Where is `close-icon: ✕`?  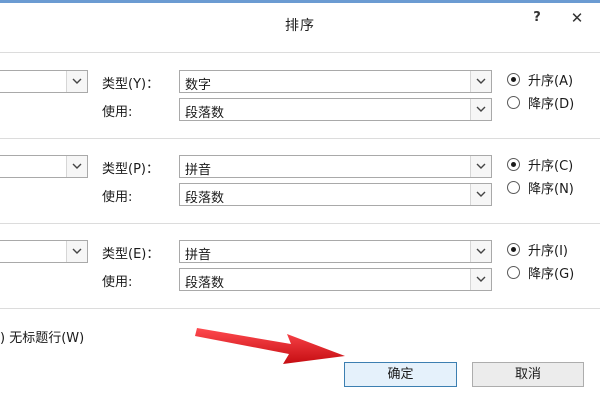 close-icon: ✕ is located at coordinates (577, 18).